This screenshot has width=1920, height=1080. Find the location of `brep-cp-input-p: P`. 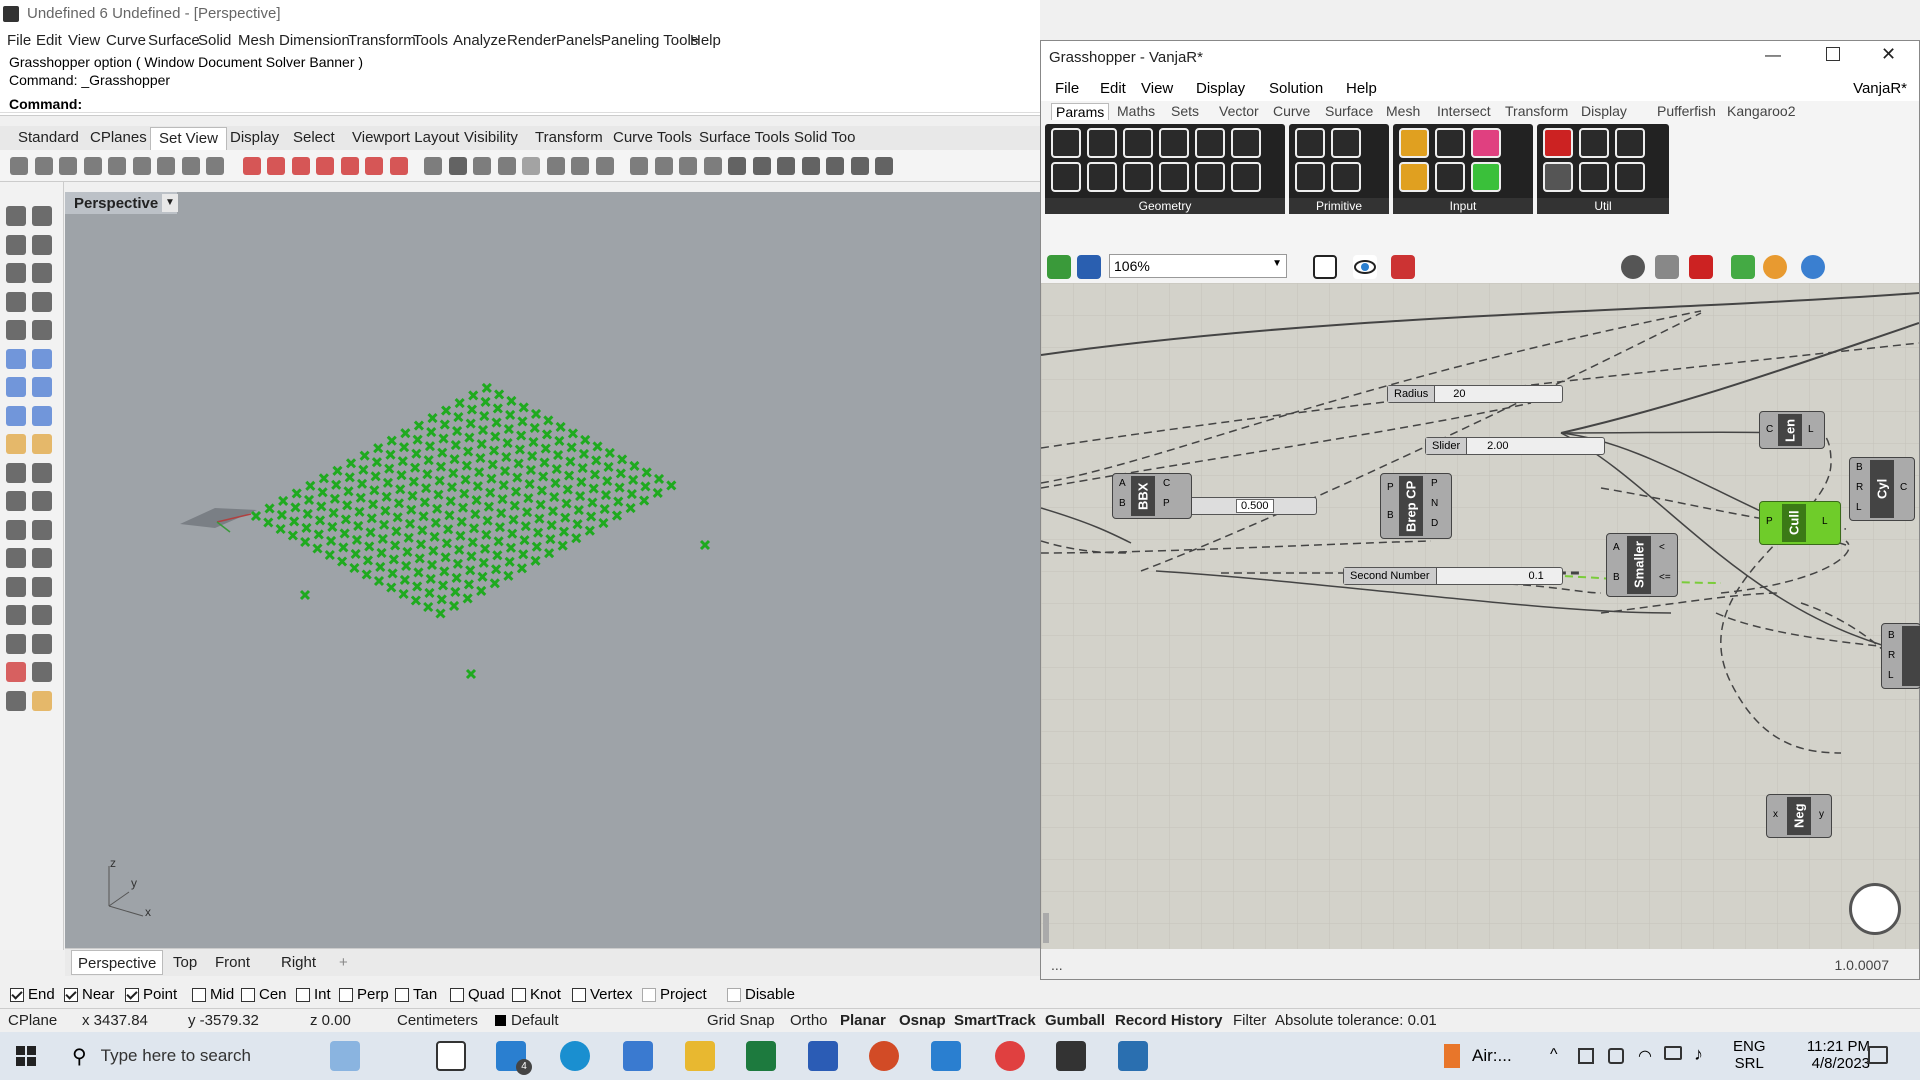

brep-cp-input-p: P is located at coordinates (1390, 487).